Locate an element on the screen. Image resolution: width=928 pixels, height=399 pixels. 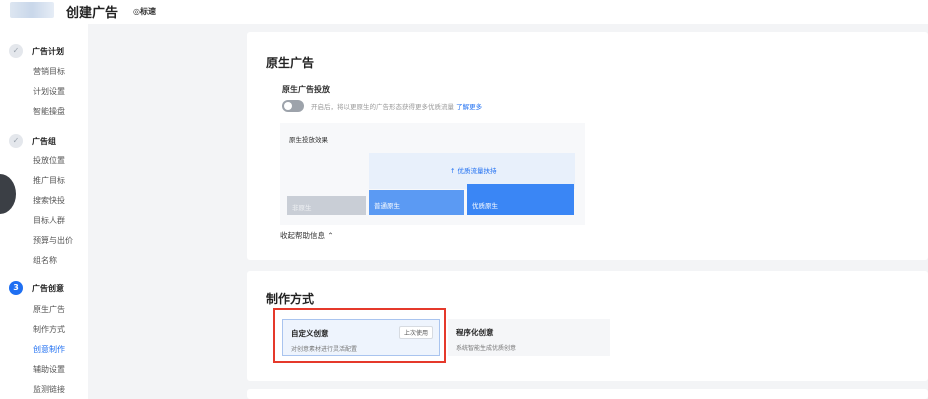
custom-creative-option: 自定义创意 上次使用 对创意素材进行灵活配置 is located at coordinates (361, 337).